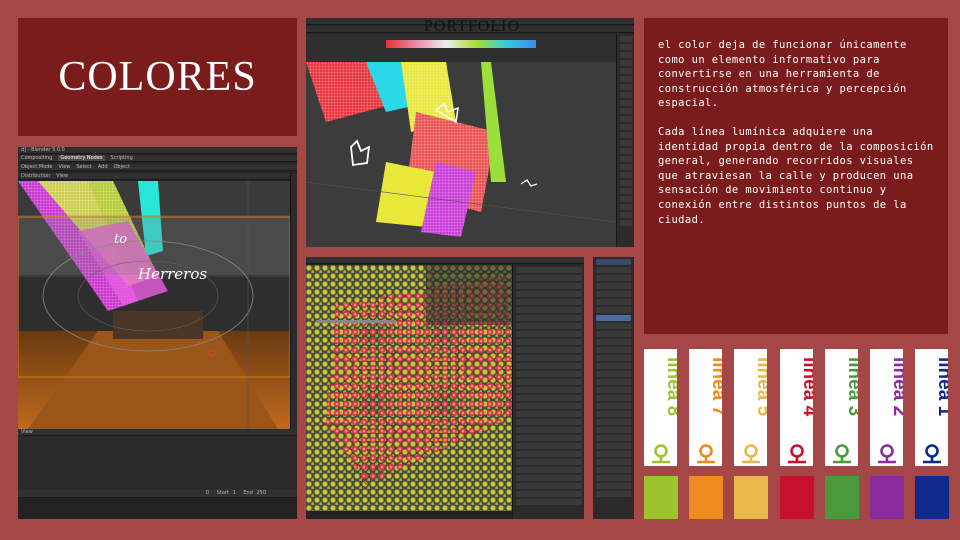  What do you see at coordinates (222, 493) in the screenshot?
I see `start-label: Start` at bounding box center [222, 493].